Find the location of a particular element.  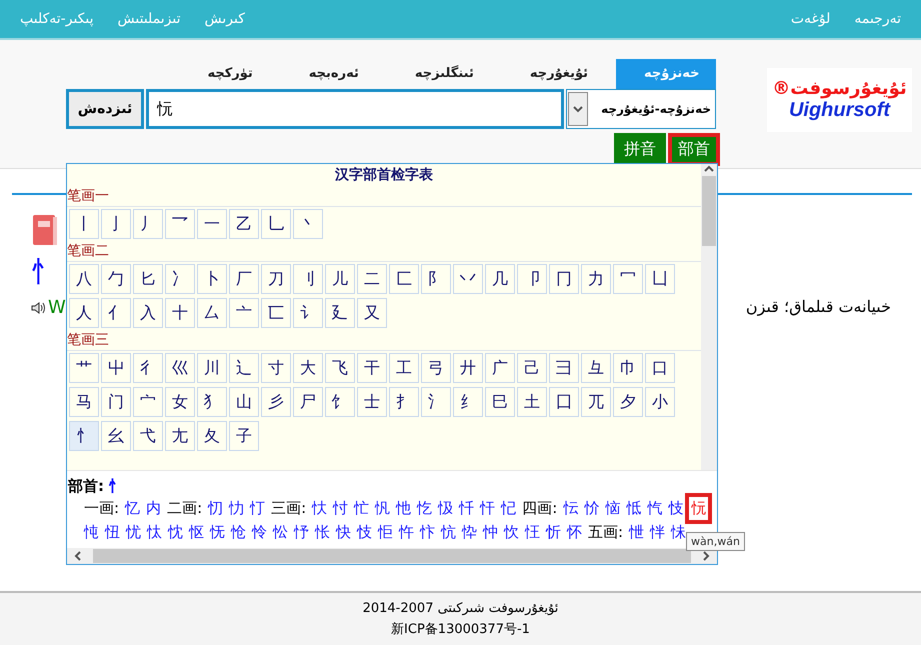

radical-cell: 士 is located at coordinates (372, 402).